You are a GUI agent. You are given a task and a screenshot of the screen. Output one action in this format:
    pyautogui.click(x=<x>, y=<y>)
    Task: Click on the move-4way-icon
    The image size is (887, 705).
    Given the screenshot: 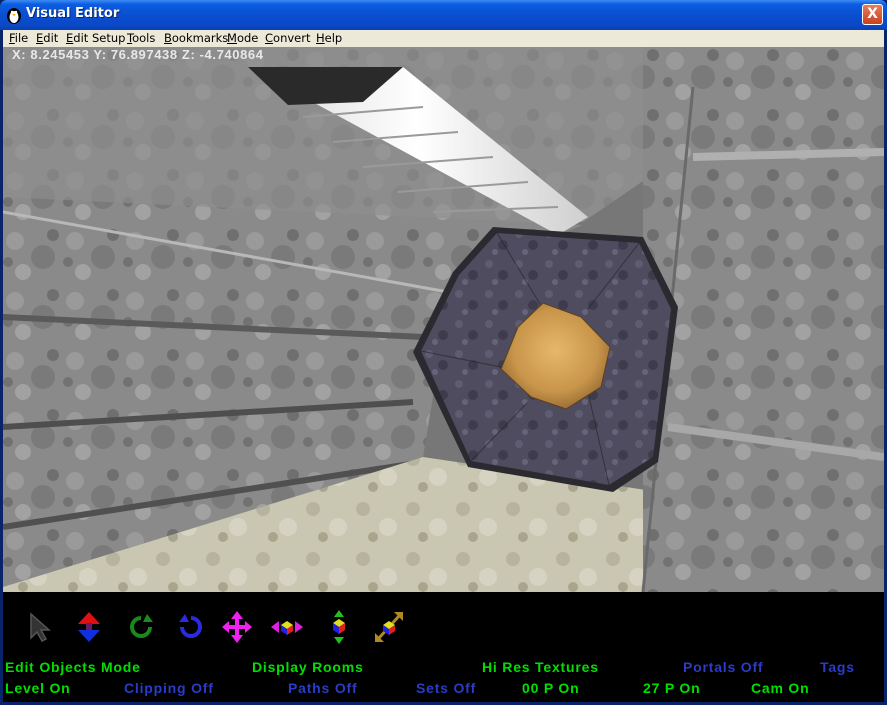 What is the action you would take?
    pyautogui.click(x=237, y=627)
    